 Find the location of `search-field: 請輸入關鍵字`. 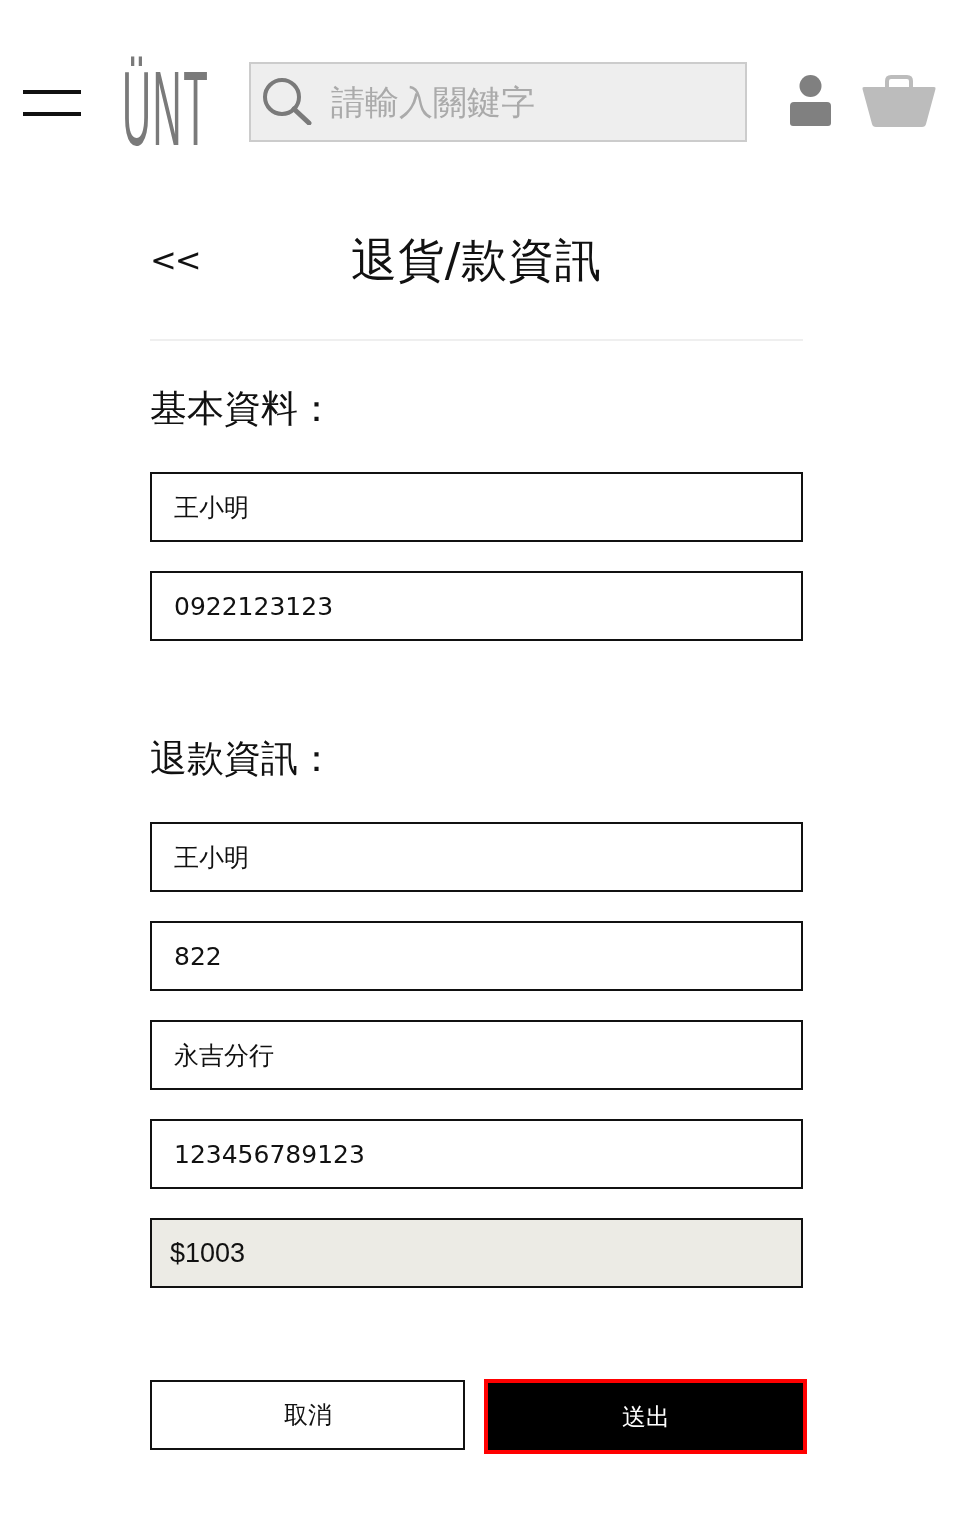

search-field: 請輸入關鍵字 is located at coordinates (498, 102).